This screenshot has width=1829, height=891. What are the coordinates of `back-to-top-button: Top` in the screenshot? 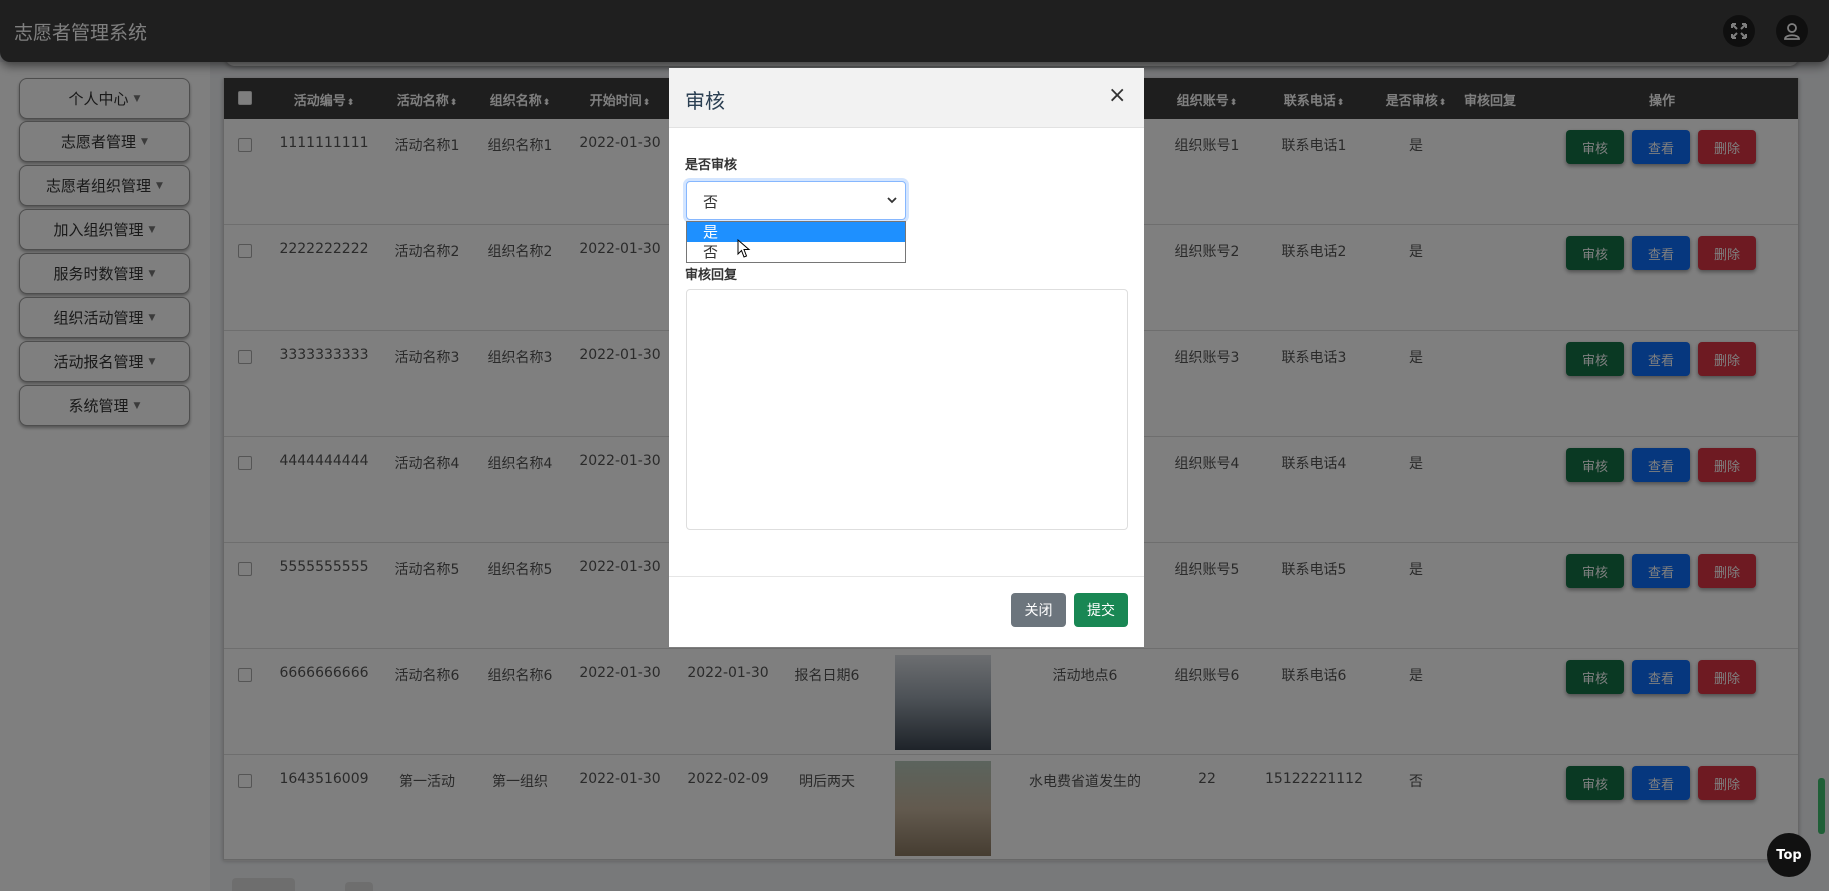 It's located at (1789, 855).